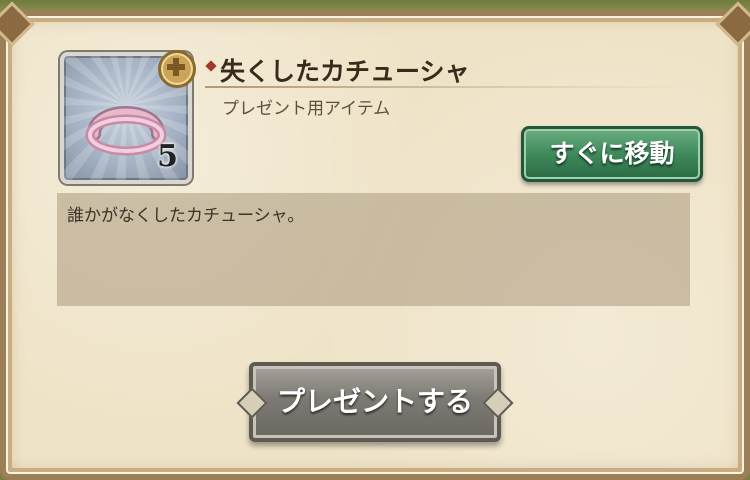 Image resolution: width=750 pixels, height=480 pixels. I want to click on item-icon-frame: 5, so click(128, 117).